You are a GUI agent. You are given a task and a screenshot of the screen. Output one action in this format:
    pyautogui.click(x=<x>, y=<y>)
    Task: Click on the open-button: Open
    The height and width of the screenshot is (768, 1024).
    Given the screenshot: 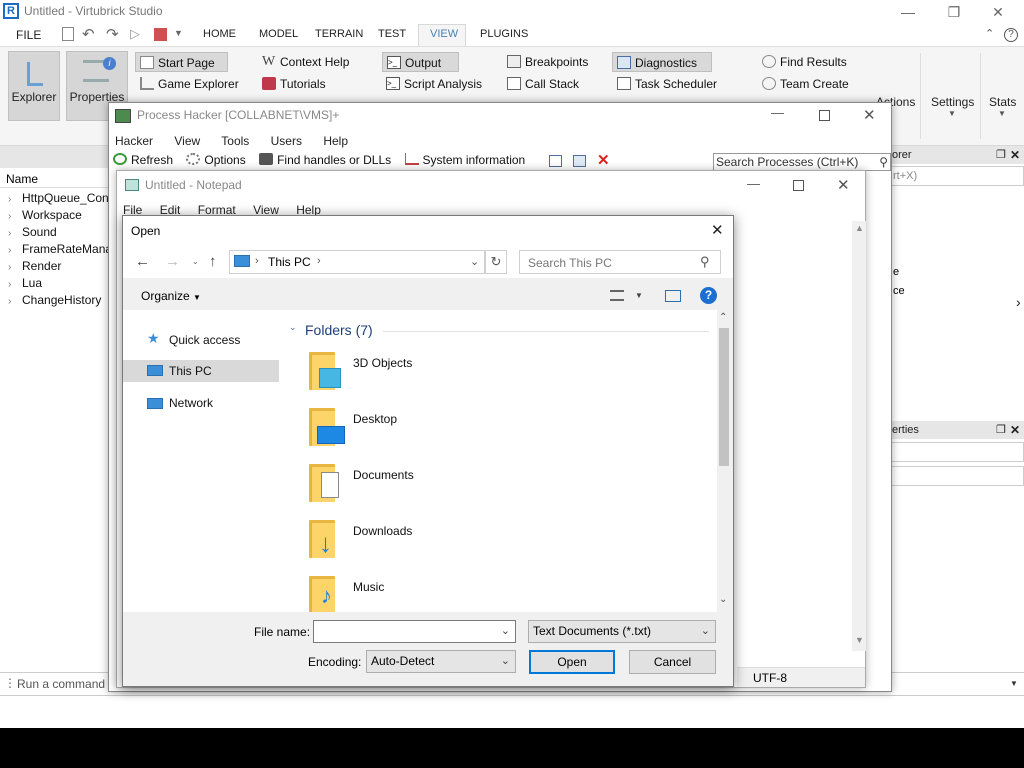 What is the action you would take?
    pyautogui.click(x=572, y=662)
    